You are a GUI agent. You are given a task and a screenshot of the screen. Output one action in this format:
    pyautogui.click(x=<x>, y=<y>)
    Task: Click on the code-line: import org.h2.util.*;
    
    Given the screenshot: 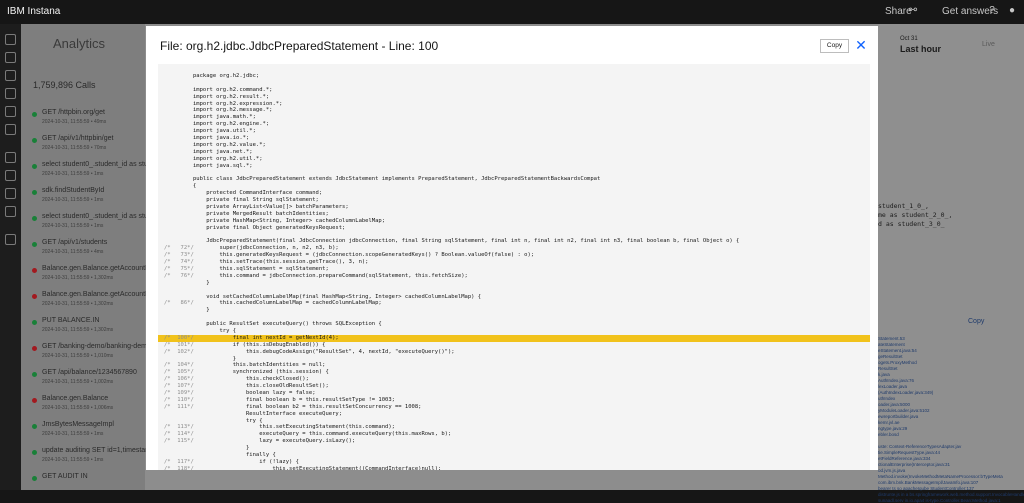 What is the action you would take?
    pyautogui.click(x=514, y=159)
    